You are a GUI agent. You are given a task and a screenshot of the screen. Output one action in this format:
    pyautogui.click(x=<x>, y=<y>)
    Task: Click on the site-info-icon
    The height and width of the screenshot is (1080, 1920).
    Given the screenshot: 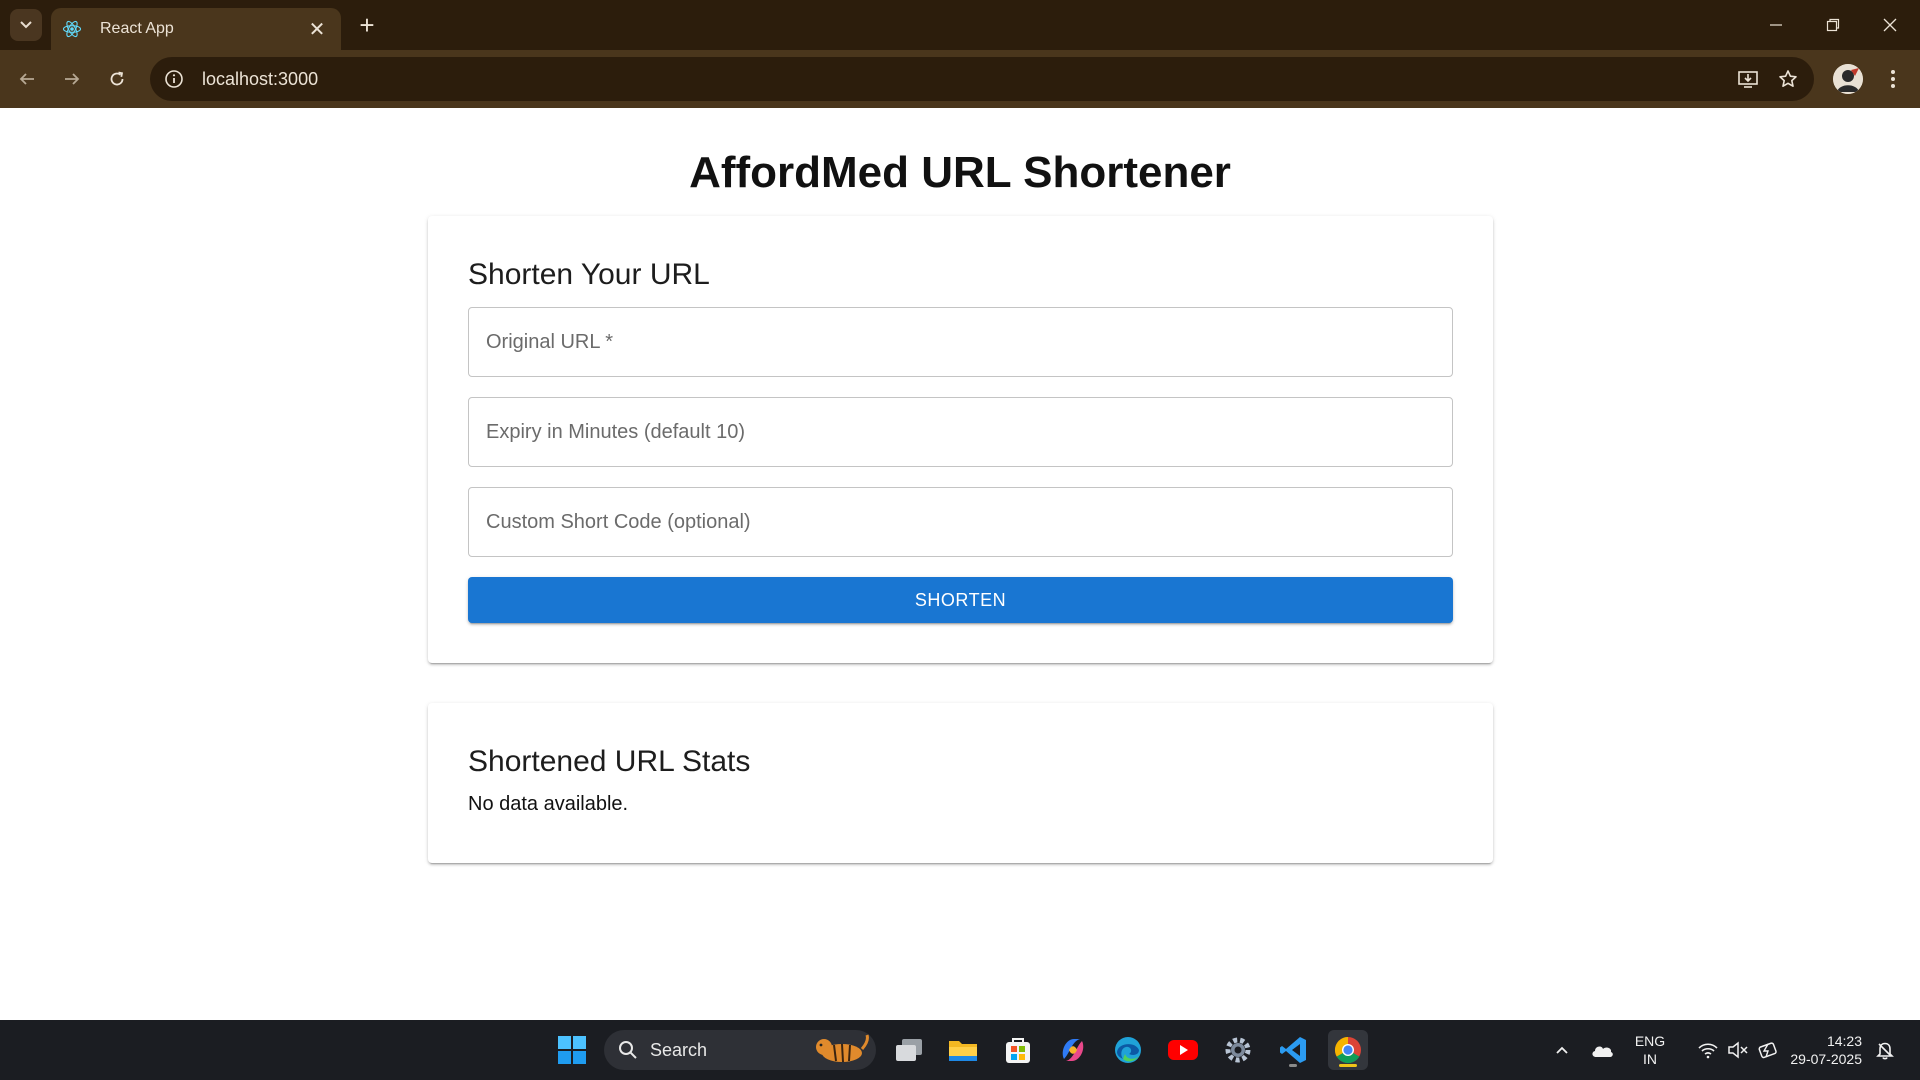 What is the action you would take?
    pyautogui.click(x=174, y=79)
    